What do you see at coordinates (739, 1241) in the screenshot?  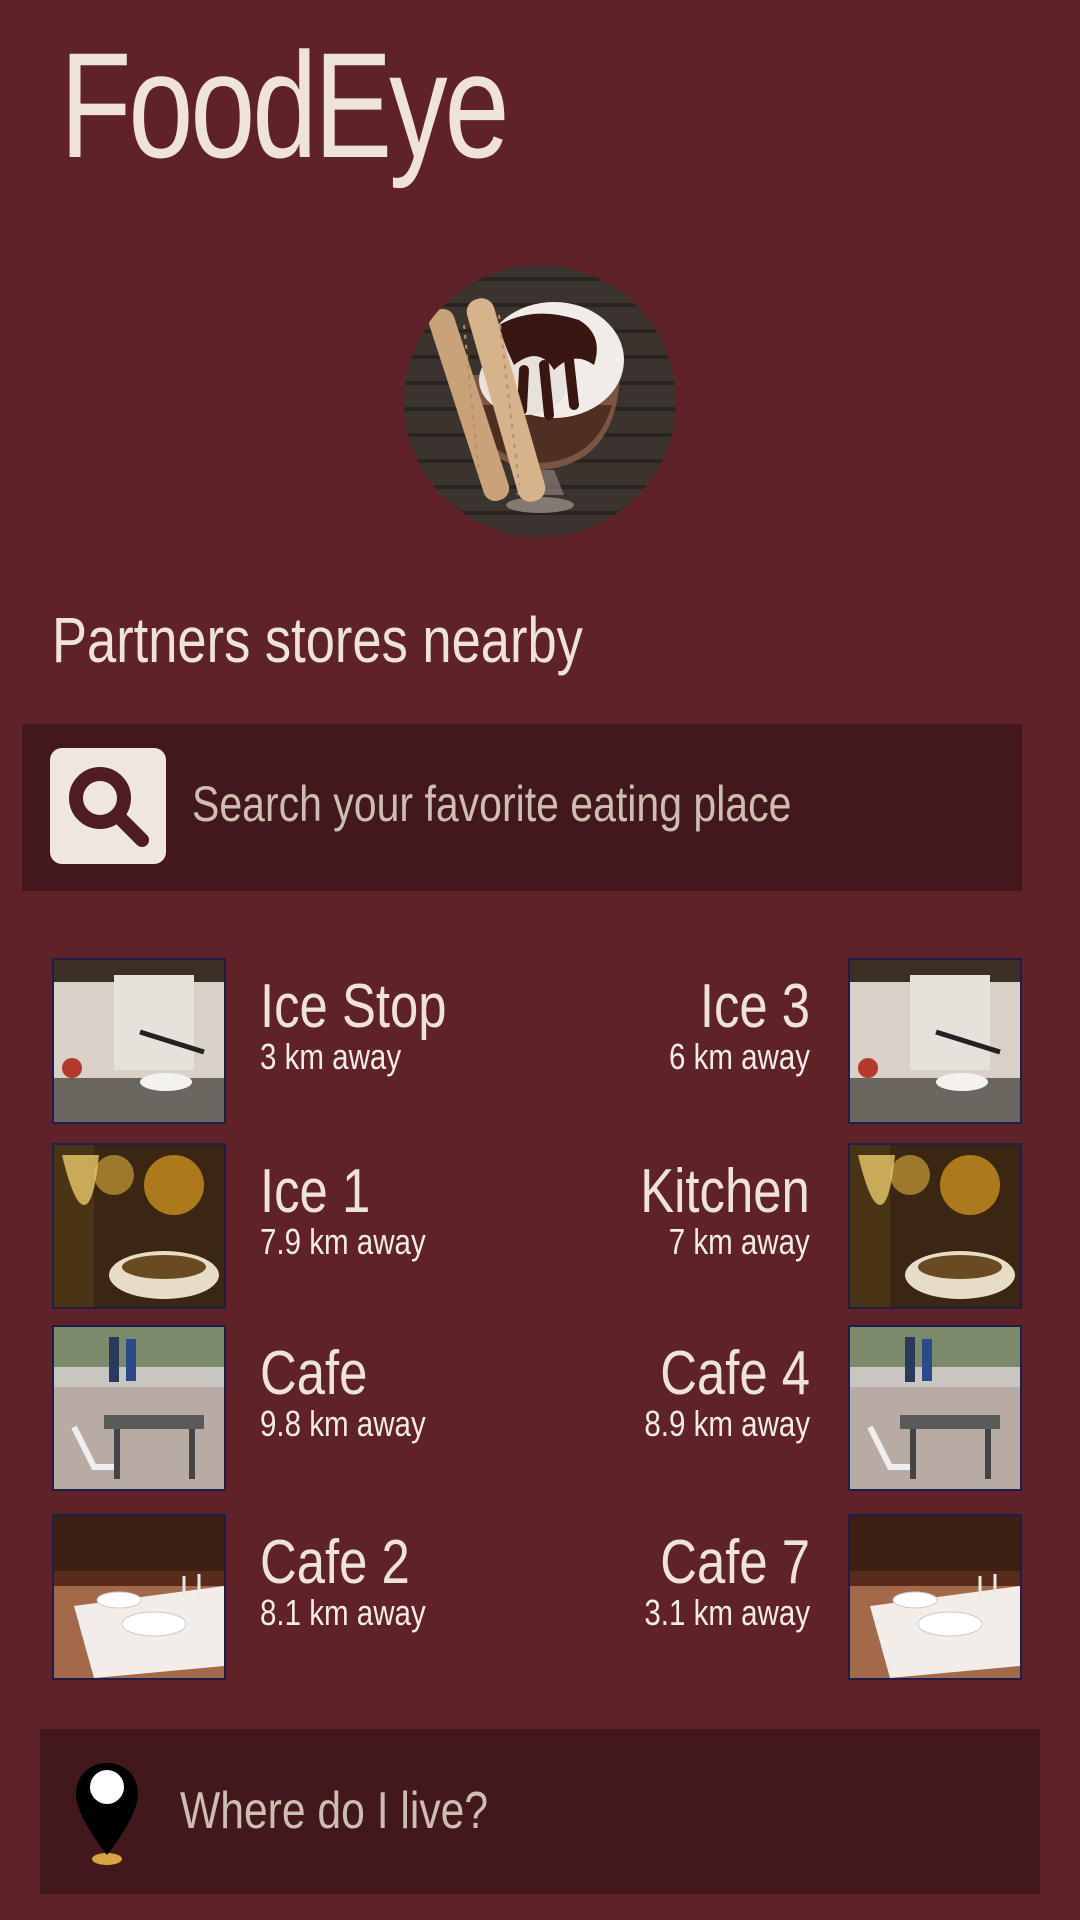 I see `store-distance: 7 km away` at bounding box center [739, 1241].